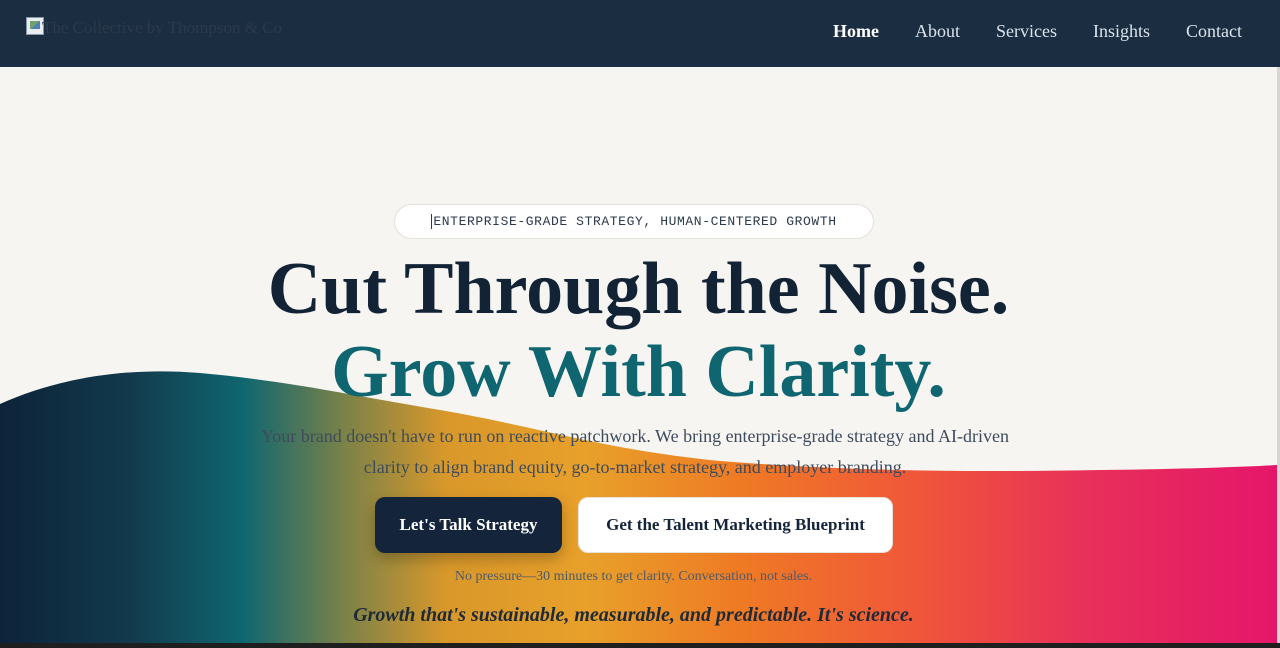  Describe the element at coordinates (1121, 31) in the screenshot. I see `nav-link-insights: Insights` at that location.